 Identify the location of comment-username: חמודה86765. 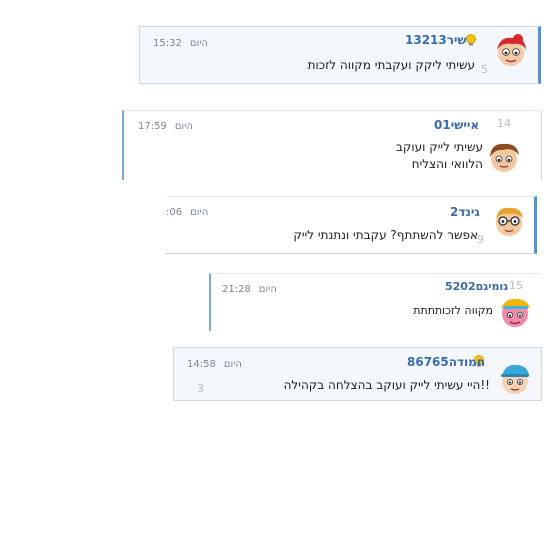
(446, 362).